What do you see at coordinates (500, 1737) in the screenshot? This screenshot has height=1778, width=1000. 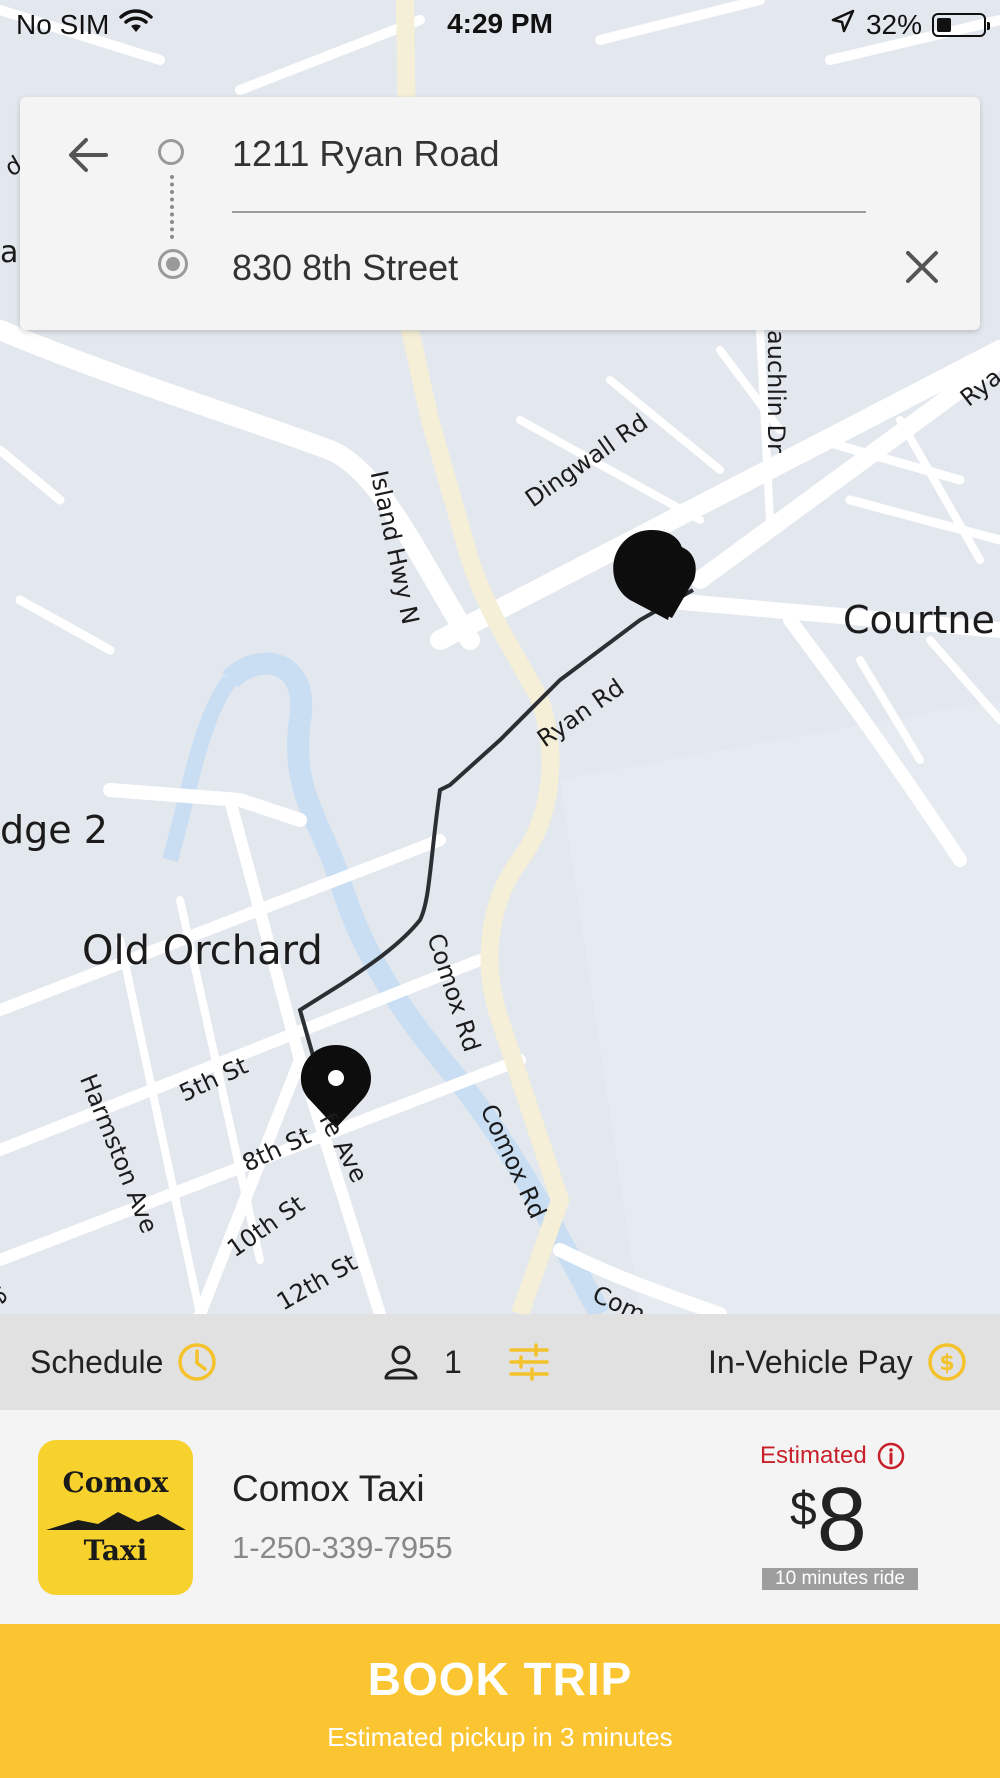 I see `pickup-estimate: Estimated pickup in 3 minutes` at bounding box center [500, 1737].